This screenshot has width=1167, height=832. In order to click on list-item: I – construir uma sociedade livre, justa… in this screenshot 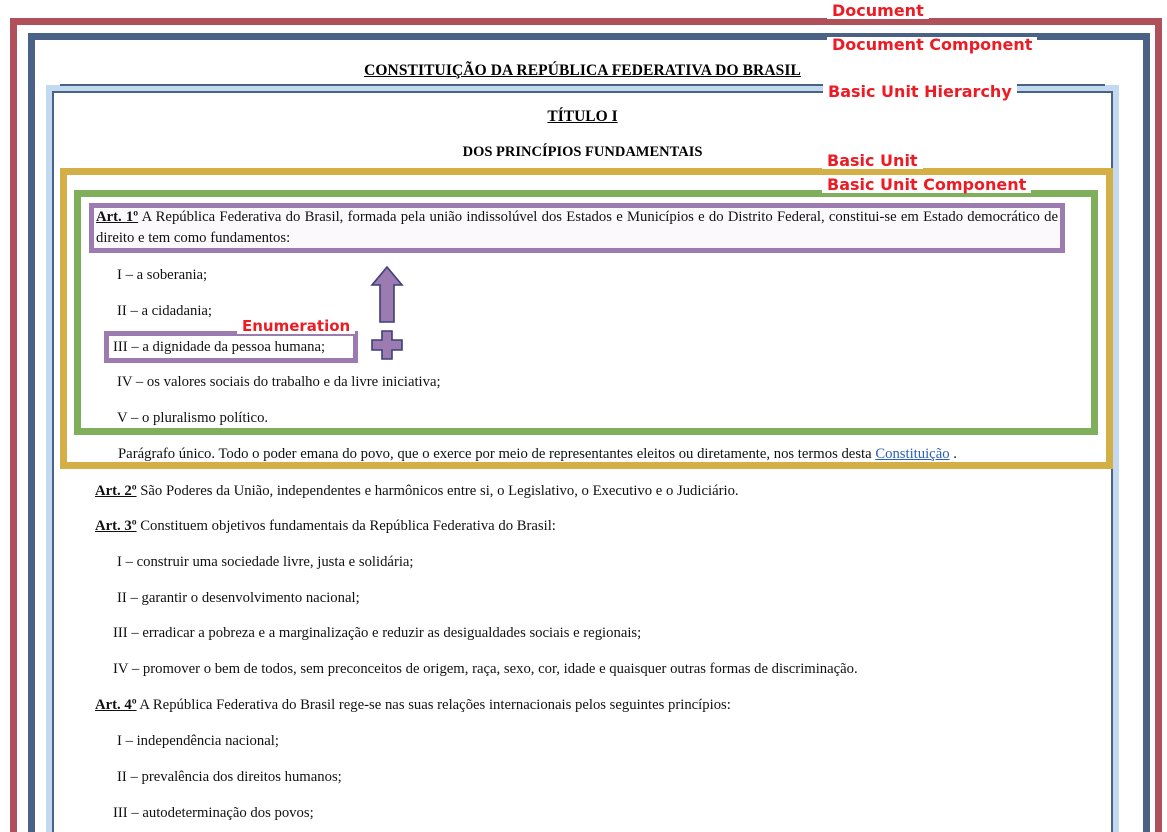, I will do `click(265, 562)`.